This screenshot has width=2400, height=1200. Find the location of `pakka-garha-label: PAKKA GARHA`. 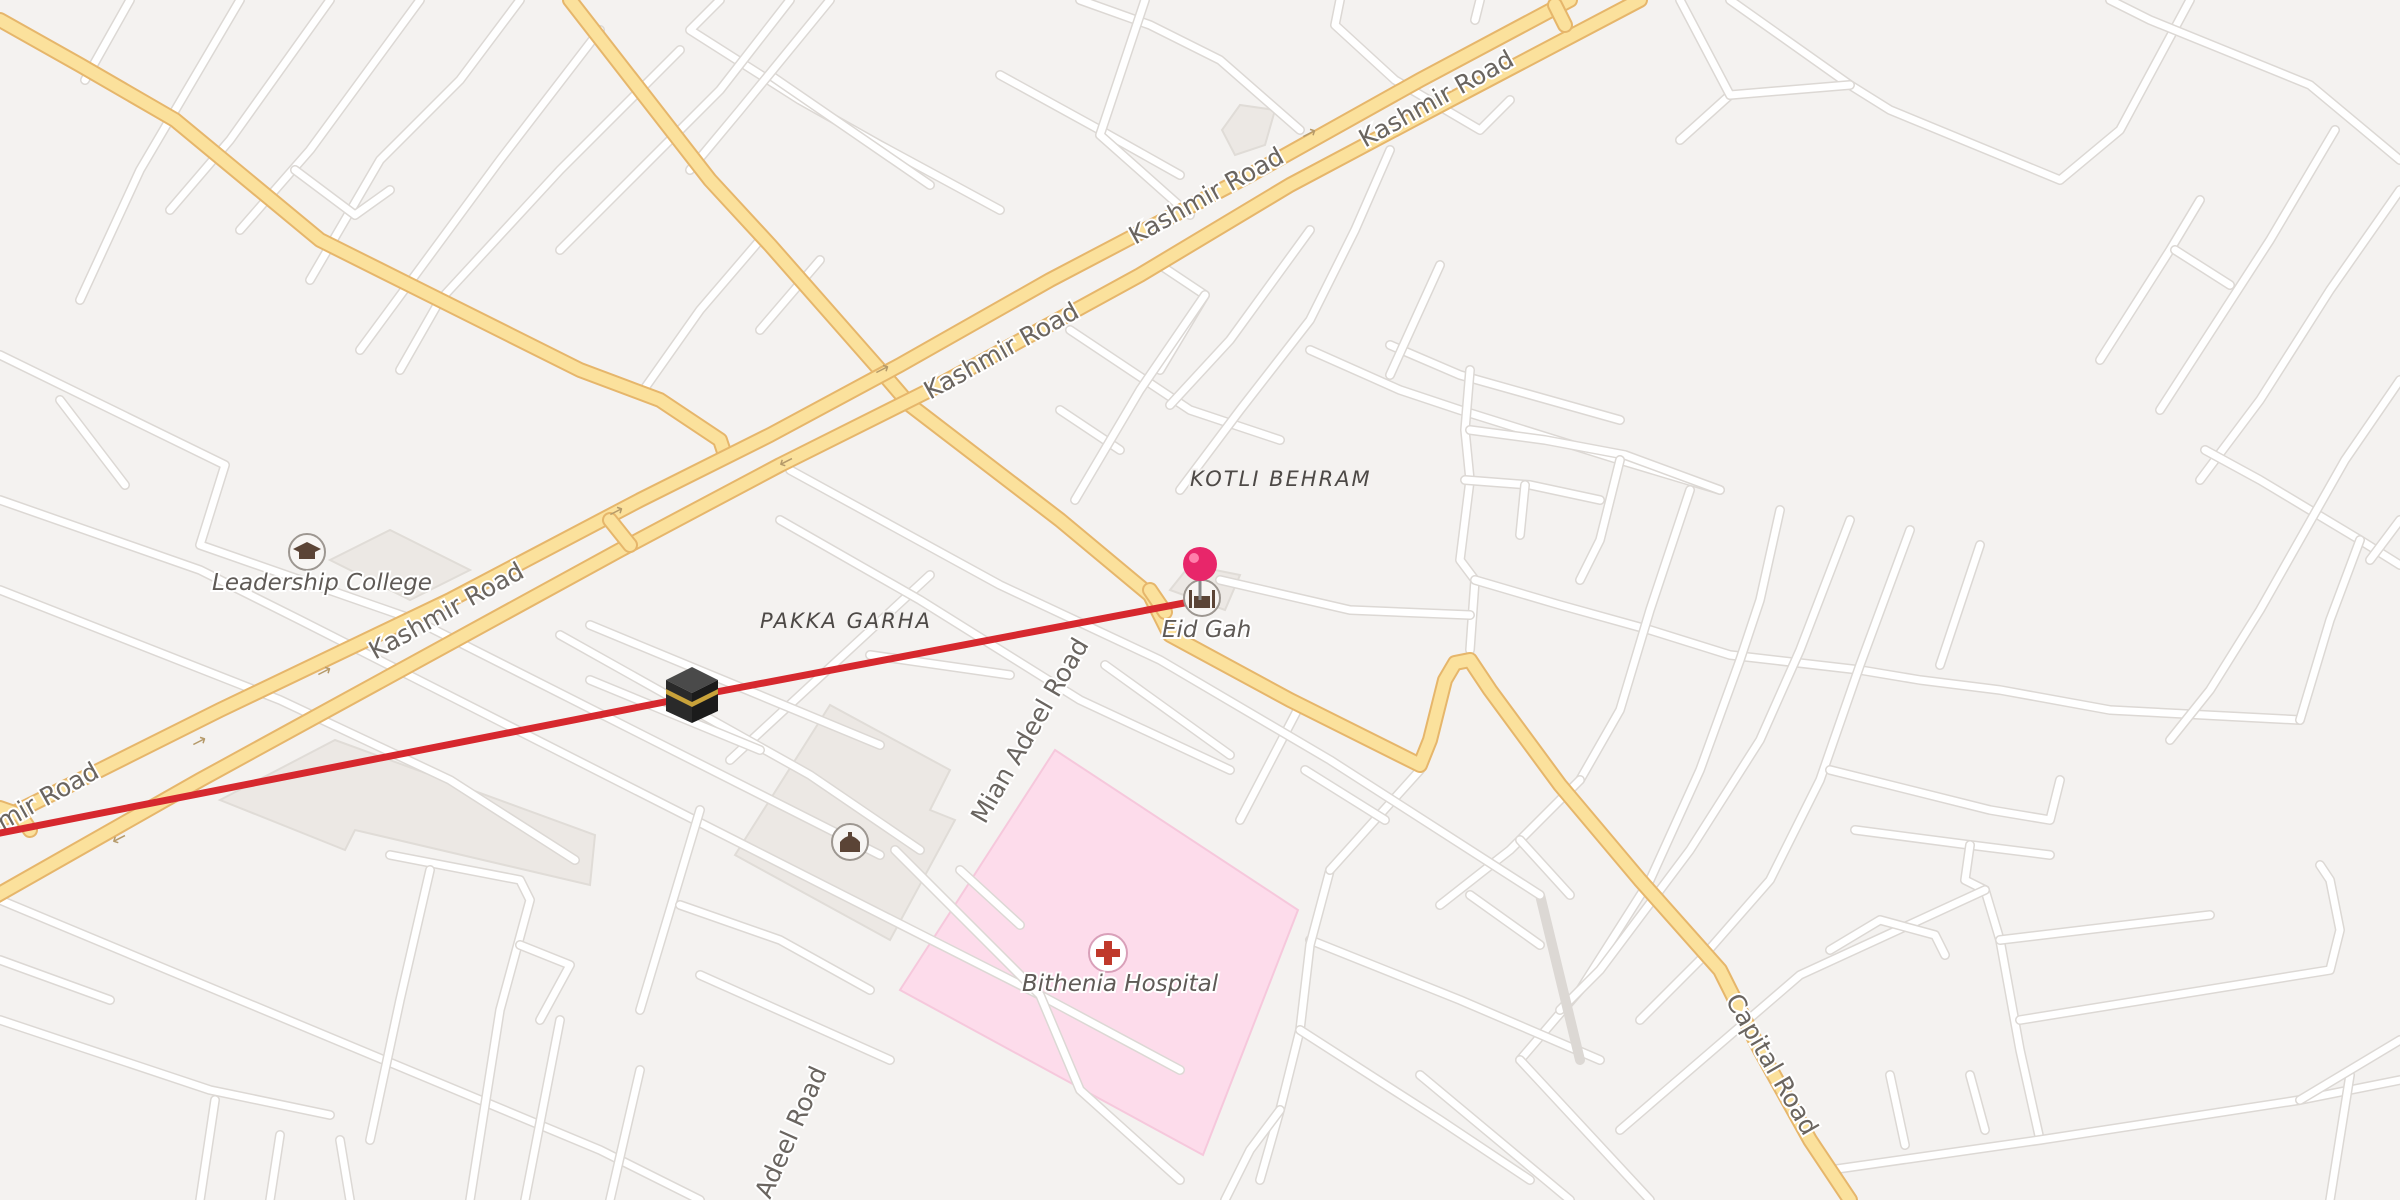

pakka-garha-label: PAKKA GARHA is located at coordinates (846, 621).